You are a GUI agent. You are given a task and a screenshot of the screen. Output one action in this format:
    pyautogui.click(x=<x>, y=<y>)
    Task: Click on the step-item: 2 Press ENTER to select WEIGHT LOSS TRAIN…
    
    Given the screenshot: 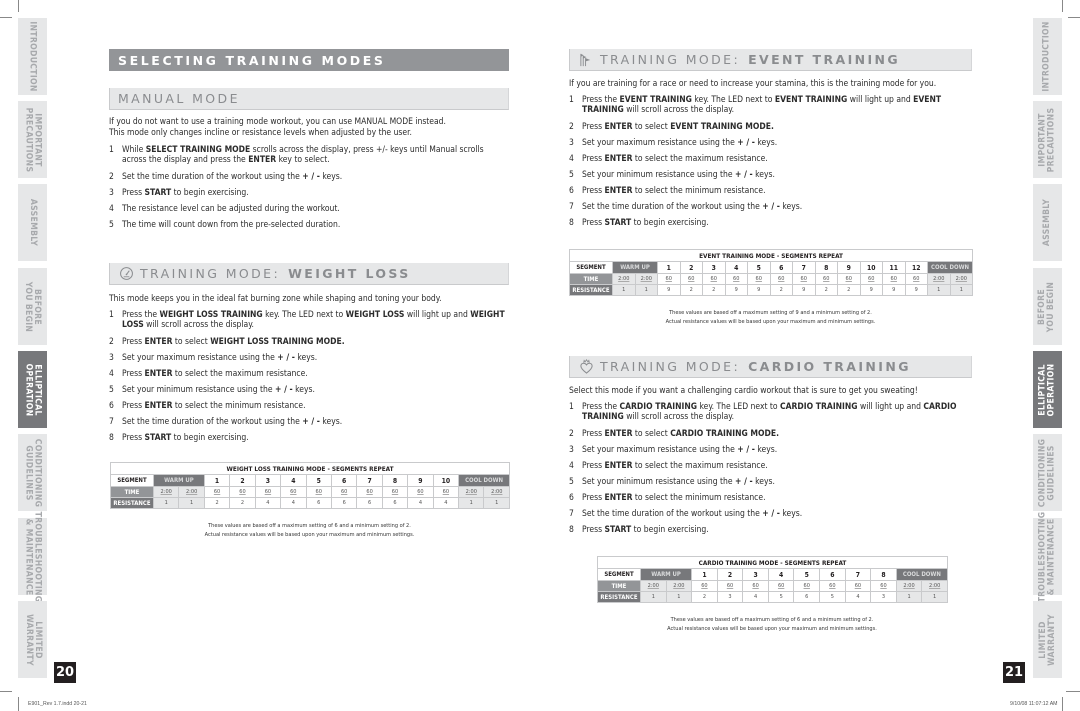 What is the action you would take?
    pyautogui.click(x=309, y=342)
    